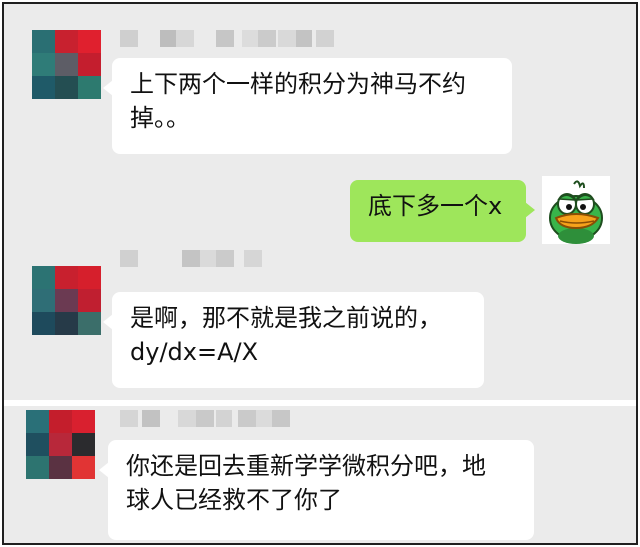 This screenshot has height=547, width=640. Describe the element at coordinates (306, 466) in the screenshot. I see `message-text-line: 你还是回去重新学学微积分吧，地` at that location.